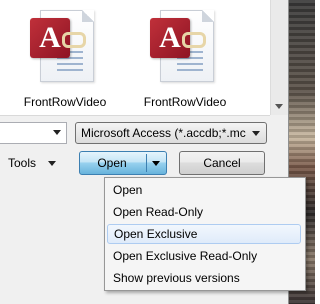 The height and width of the screenshot is (304, 320). I want to click on open-split-button: Open, so click(123, 163).